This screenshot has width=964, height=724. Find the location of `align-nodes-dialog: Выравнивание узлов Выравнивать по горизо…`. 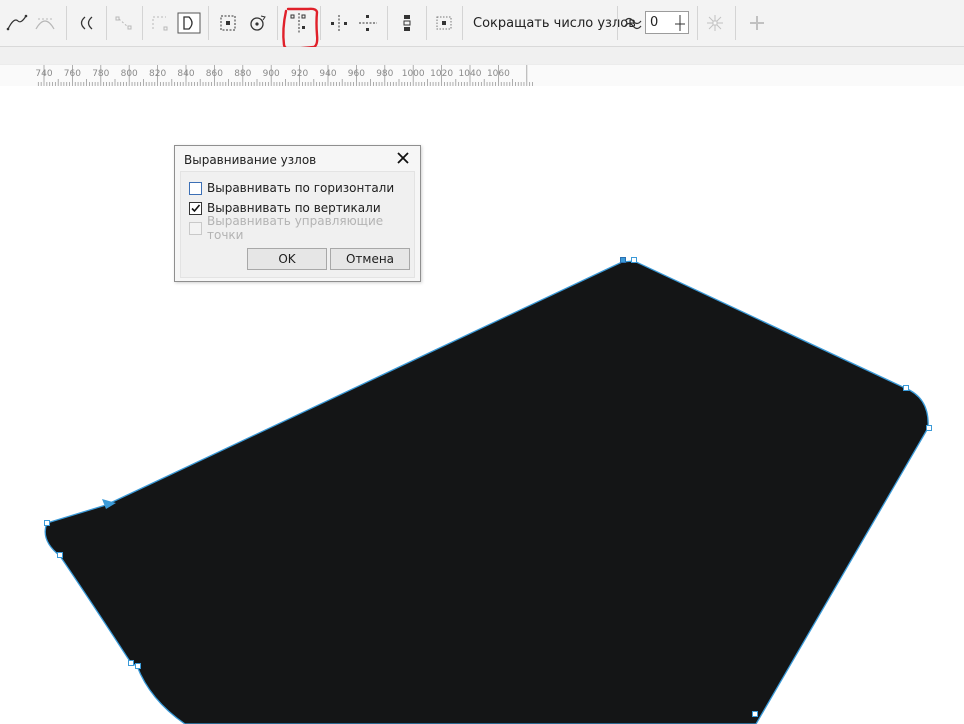

align-nodes-dialog: Выравнивание узлов Выравнивать по горизо… is located at coordinates (297, 213).